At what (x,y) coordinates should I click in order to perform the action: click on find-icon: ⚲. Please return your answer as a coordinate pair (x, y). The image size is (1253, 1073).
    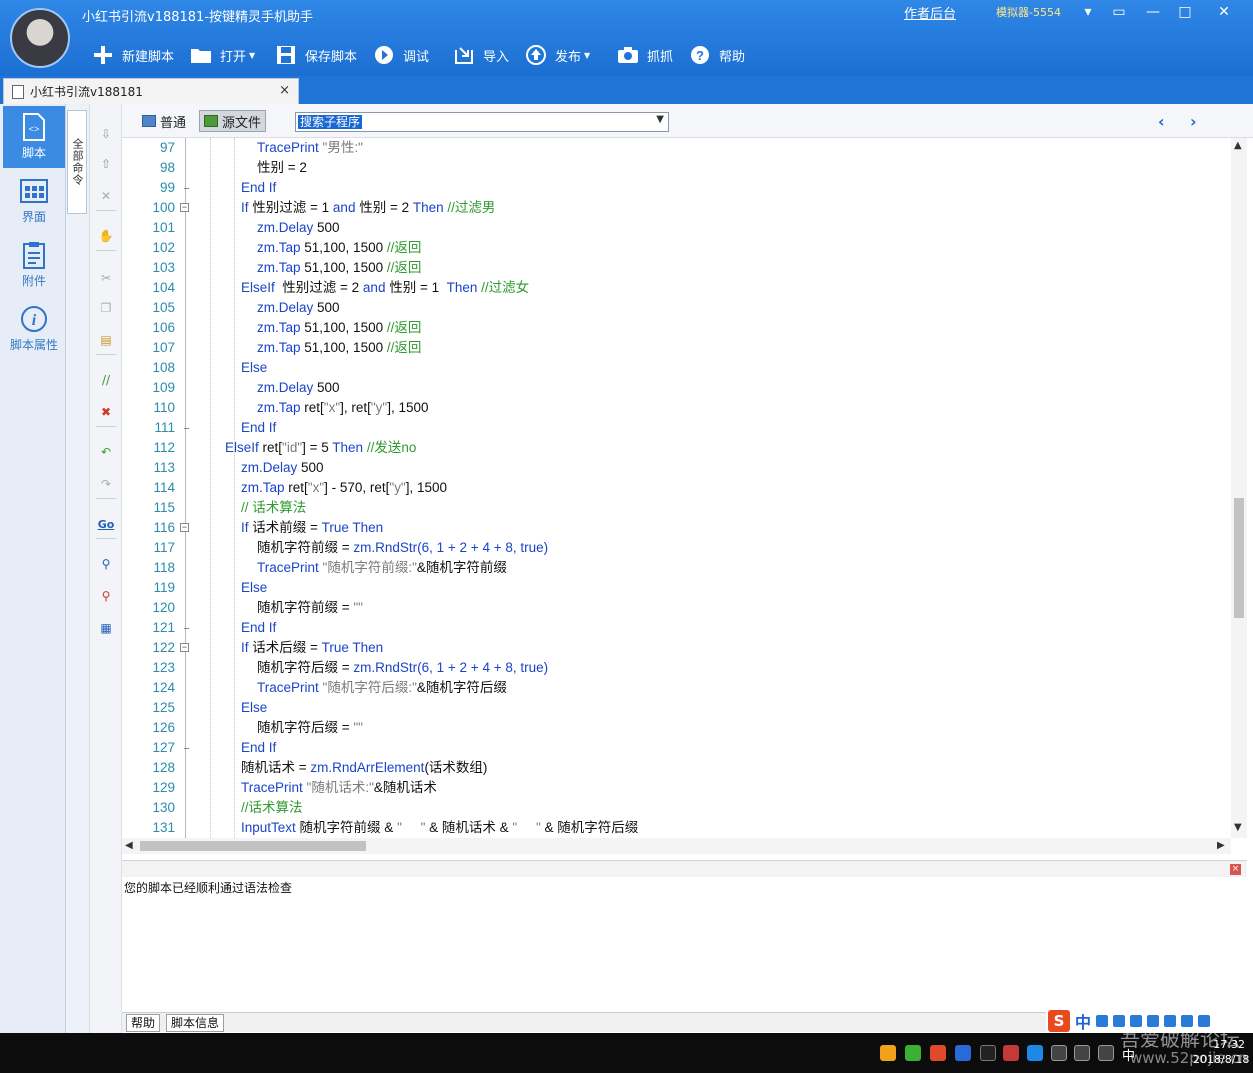
    Looking at the image, I should click on (106, 564).